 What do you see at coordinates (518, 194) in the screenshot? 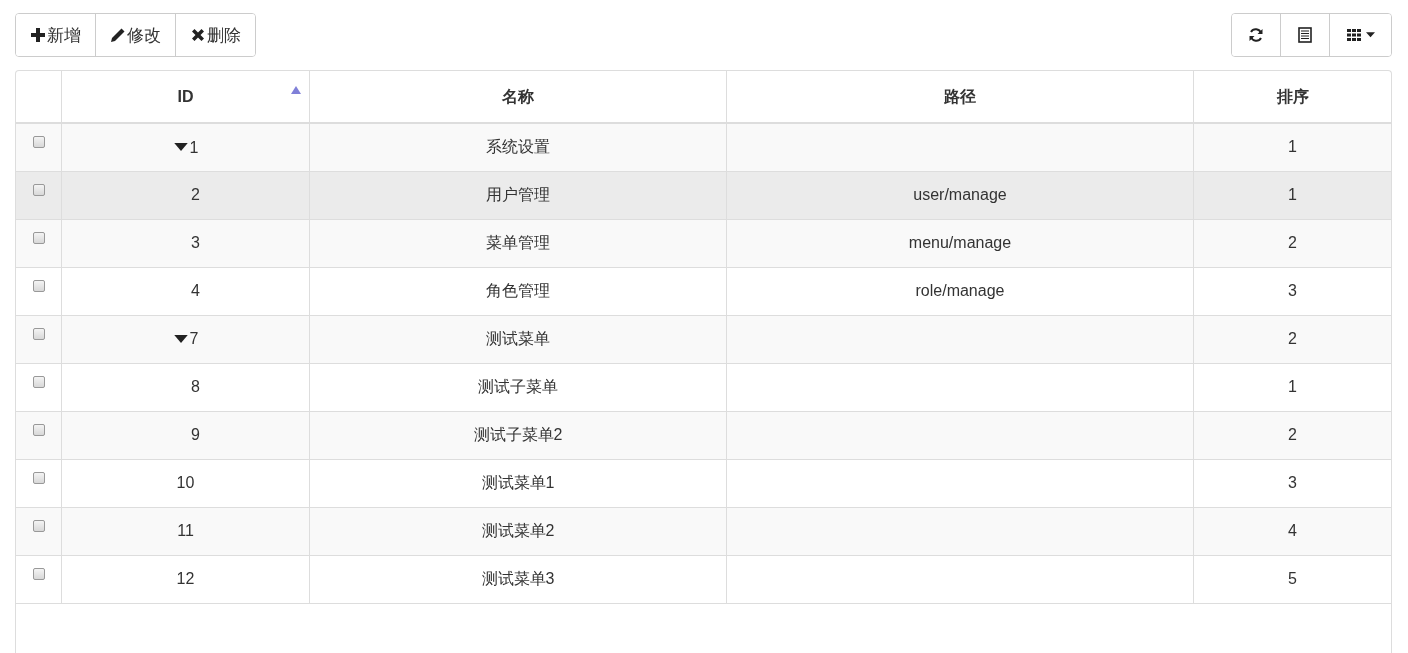
I see `table-cell: 用户管理` at bounding box center [518, 194].